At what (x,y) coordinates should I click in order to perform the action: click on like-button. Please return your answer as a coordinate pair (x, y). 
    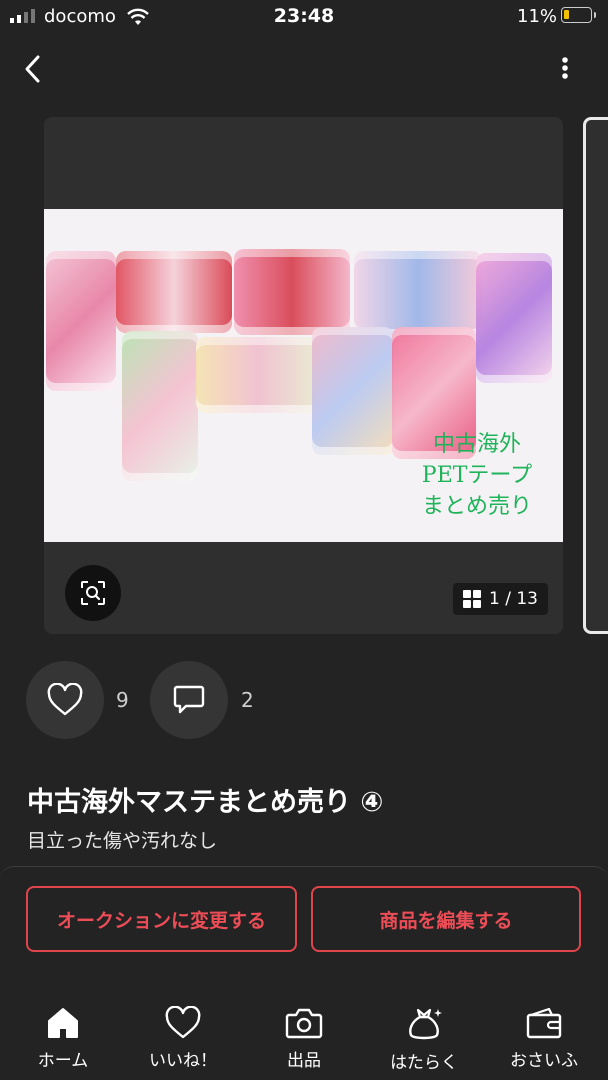
    Looking at the image, I should click on (65, 700).